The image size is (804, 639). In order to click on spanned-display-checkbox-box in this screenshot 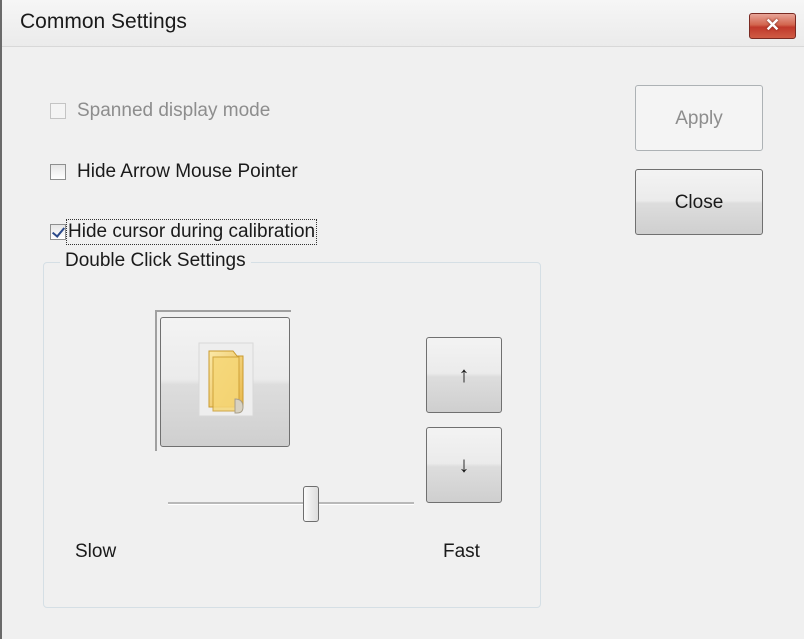, I will do `click(58, 111)`.